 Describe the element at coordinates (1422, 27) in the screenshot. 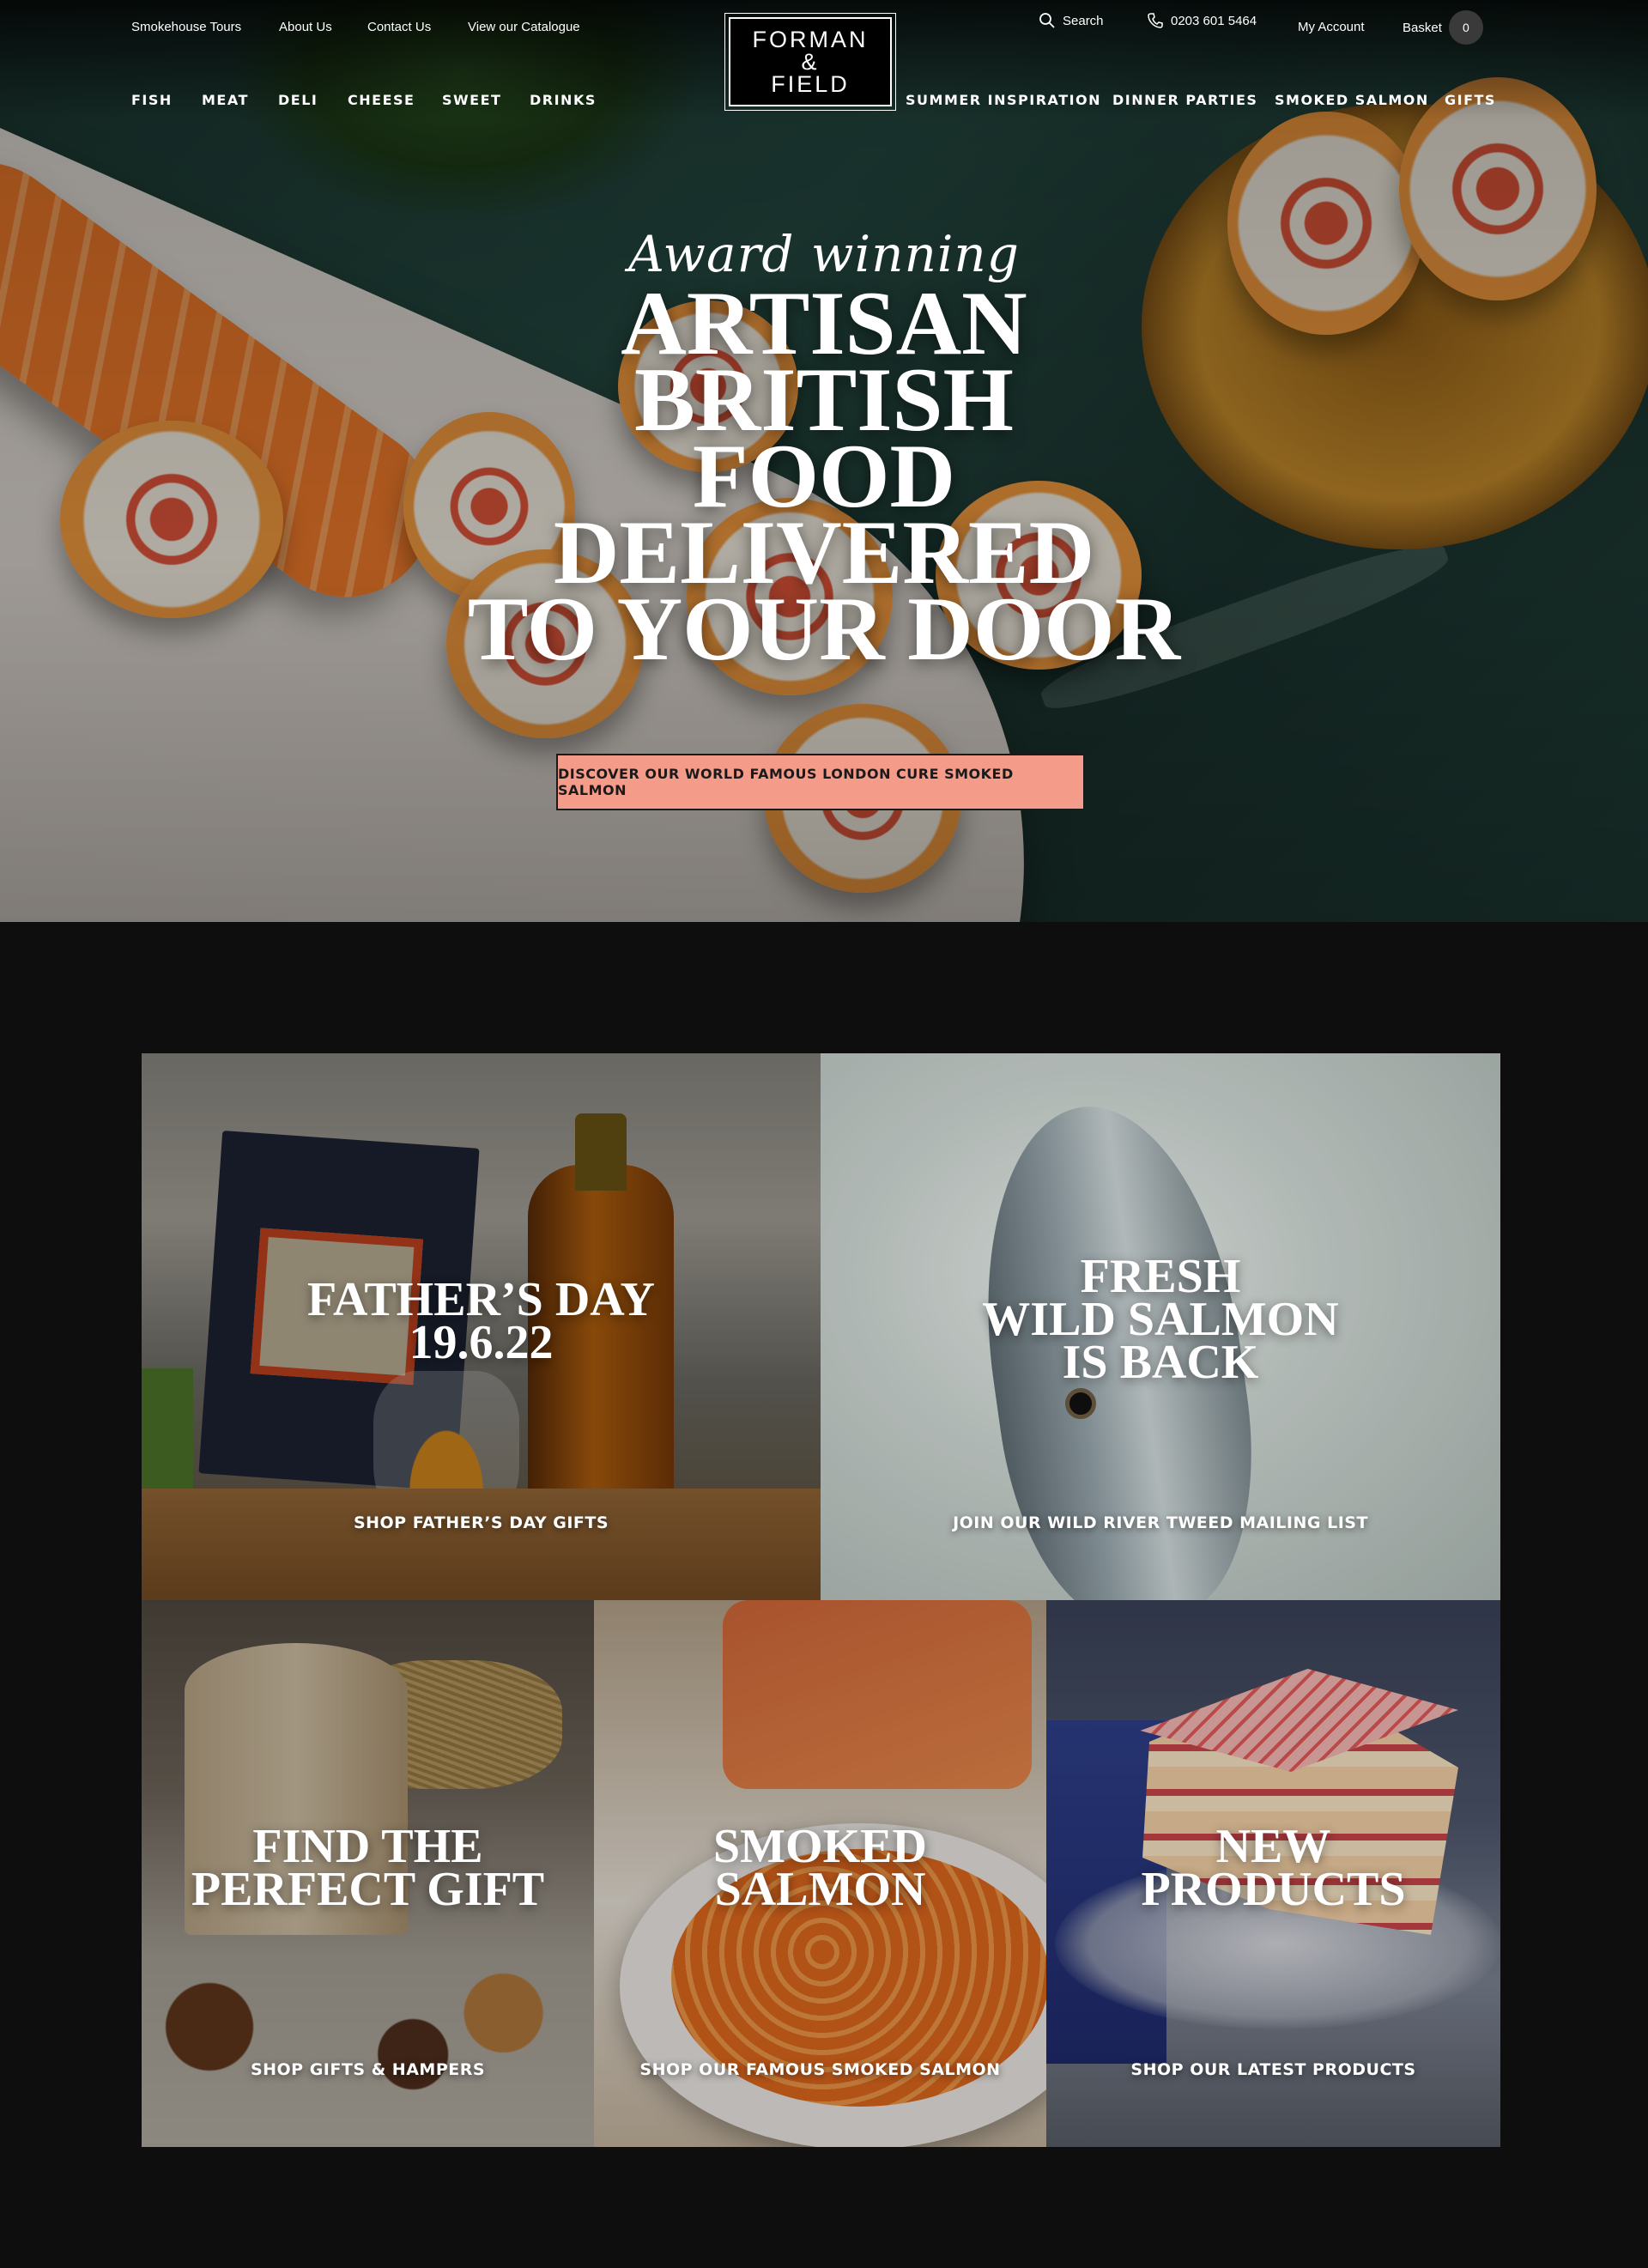

I see `basket-label: Basket` at that location.